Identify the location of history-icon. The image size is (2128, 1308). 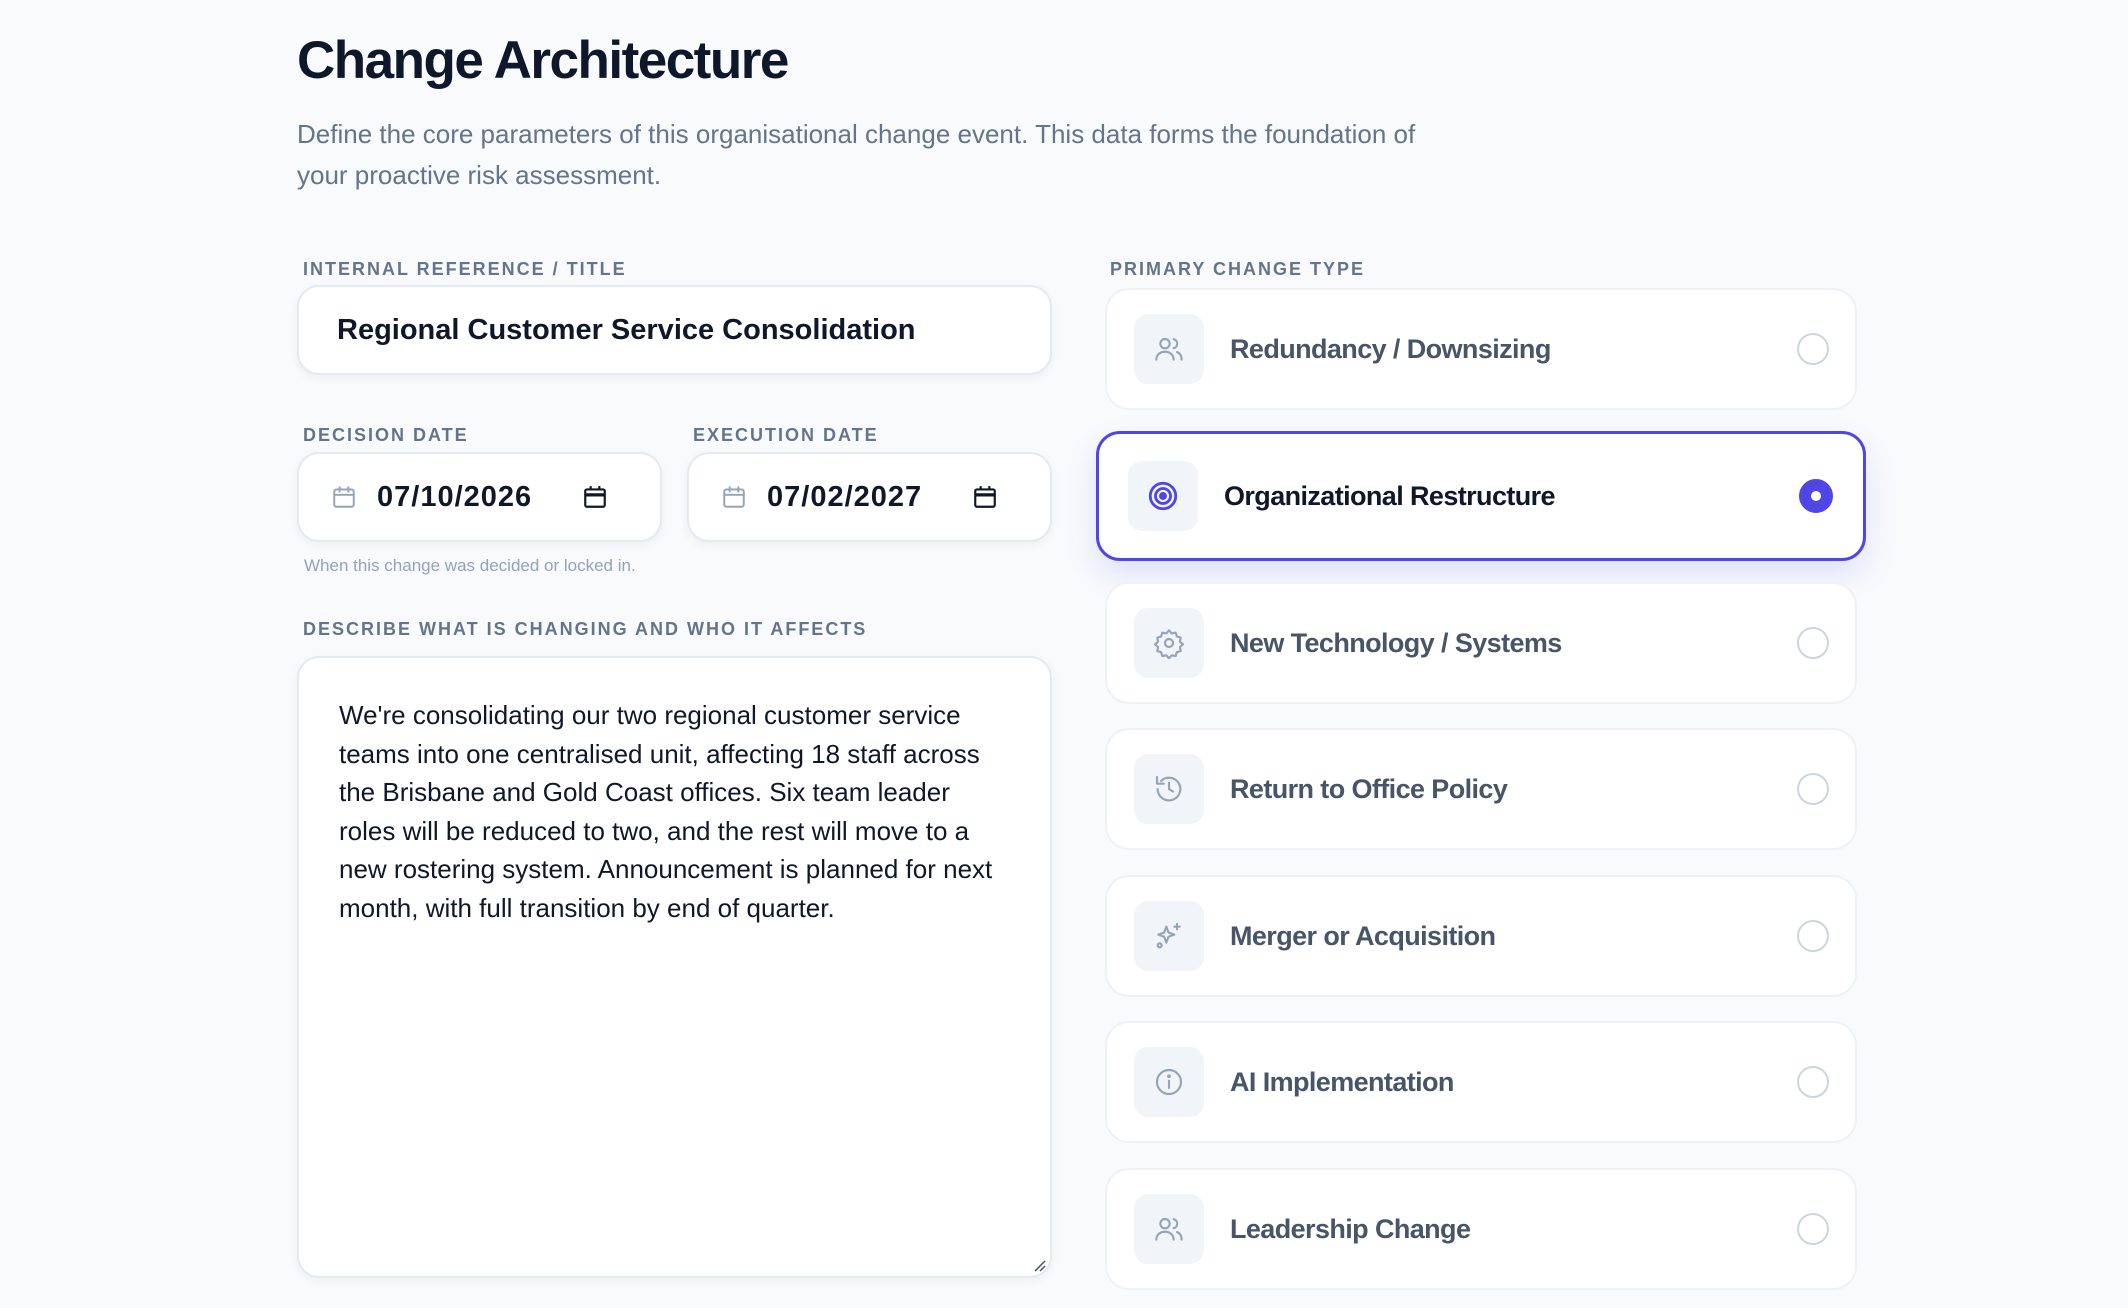
(1169, 789).